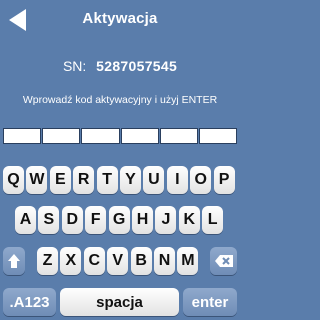 Image resolution: width=320 pixels, height=320 pixels. I want to click on enter-key: enter, so click(210, 302).